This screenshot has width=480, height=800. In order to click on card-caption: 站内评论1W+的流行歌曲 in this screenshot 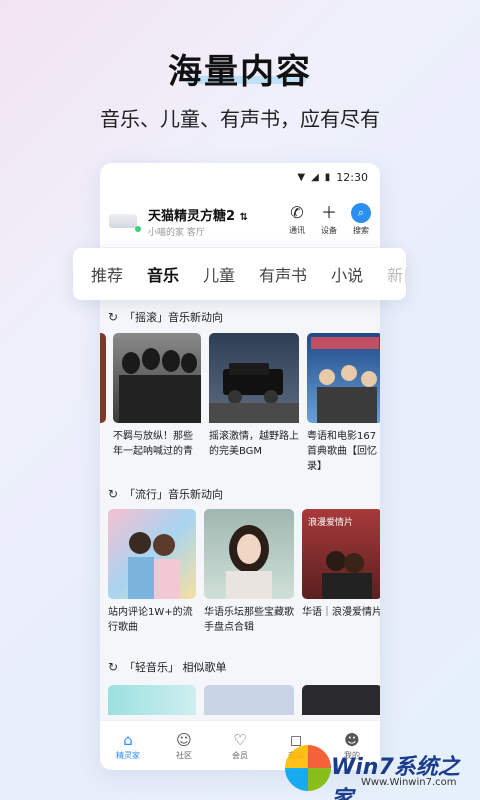, I will do `click(150, 620)`.